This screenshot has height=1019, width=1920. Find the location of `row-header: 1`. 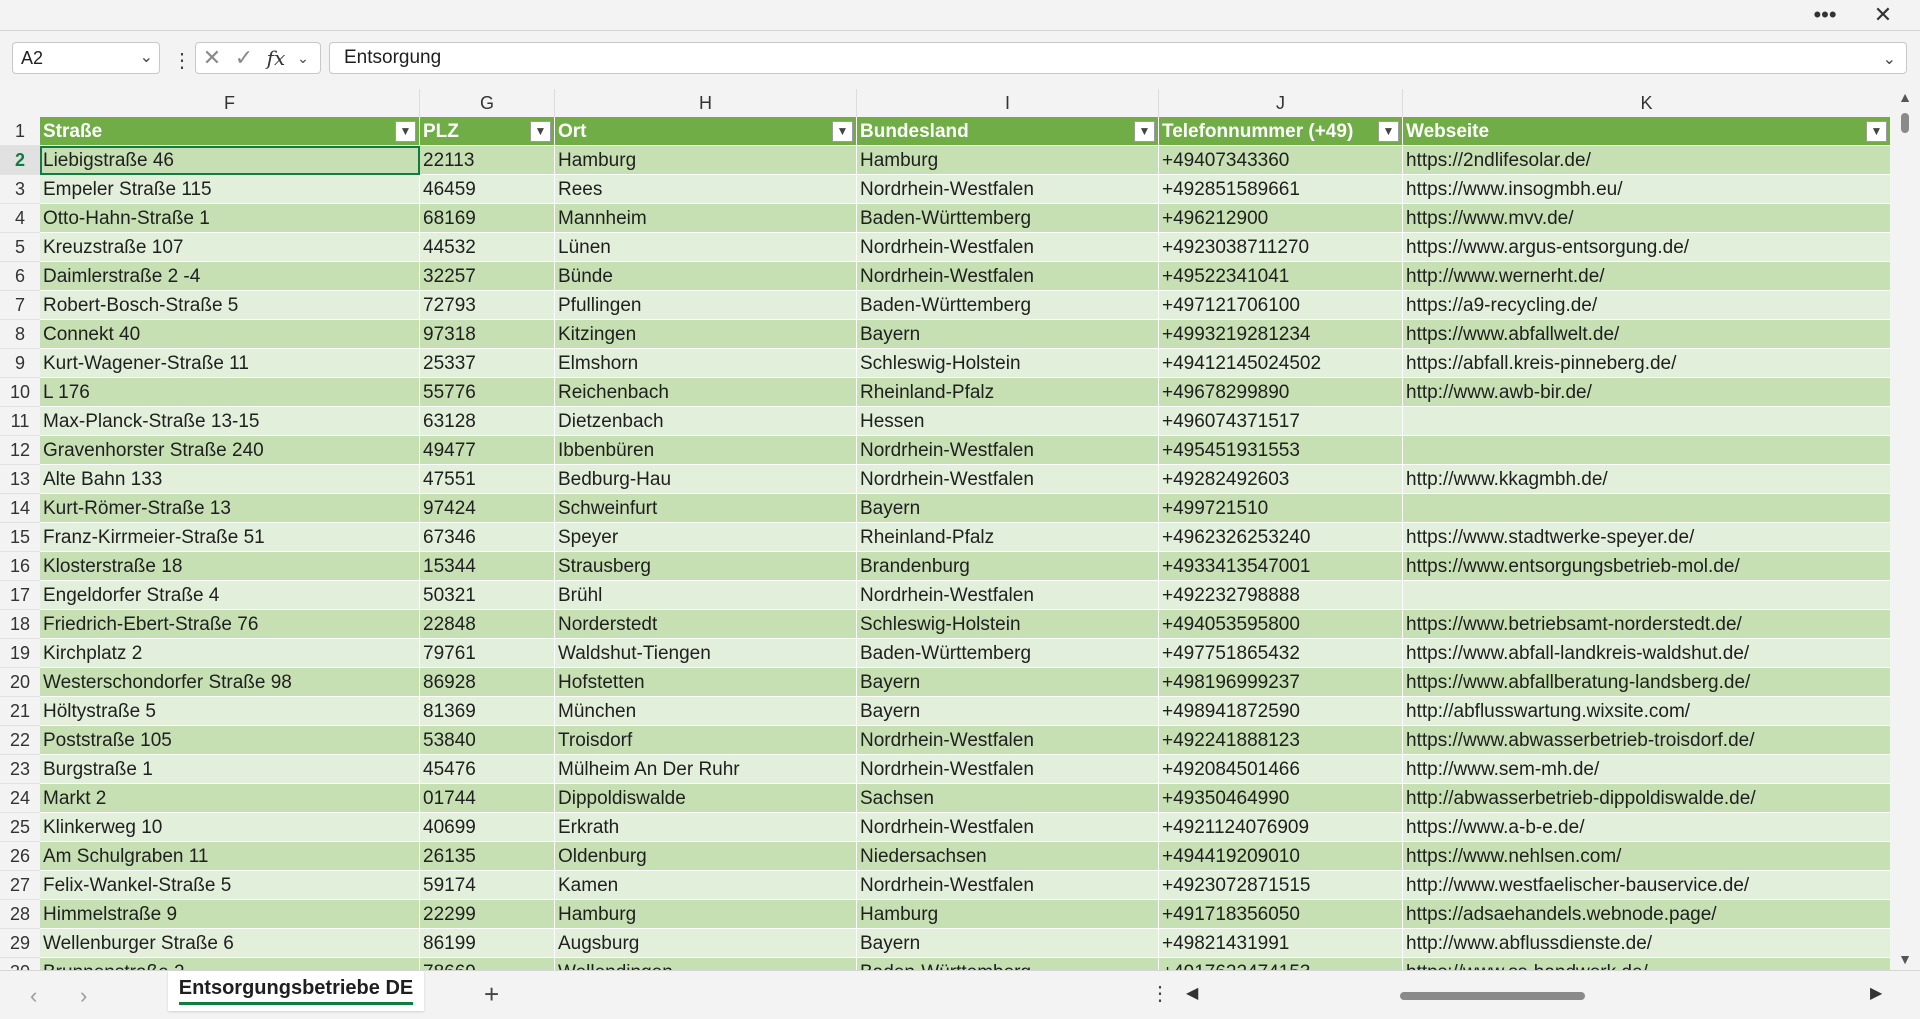

row-header: 1 is located at coordinates (20, 131).